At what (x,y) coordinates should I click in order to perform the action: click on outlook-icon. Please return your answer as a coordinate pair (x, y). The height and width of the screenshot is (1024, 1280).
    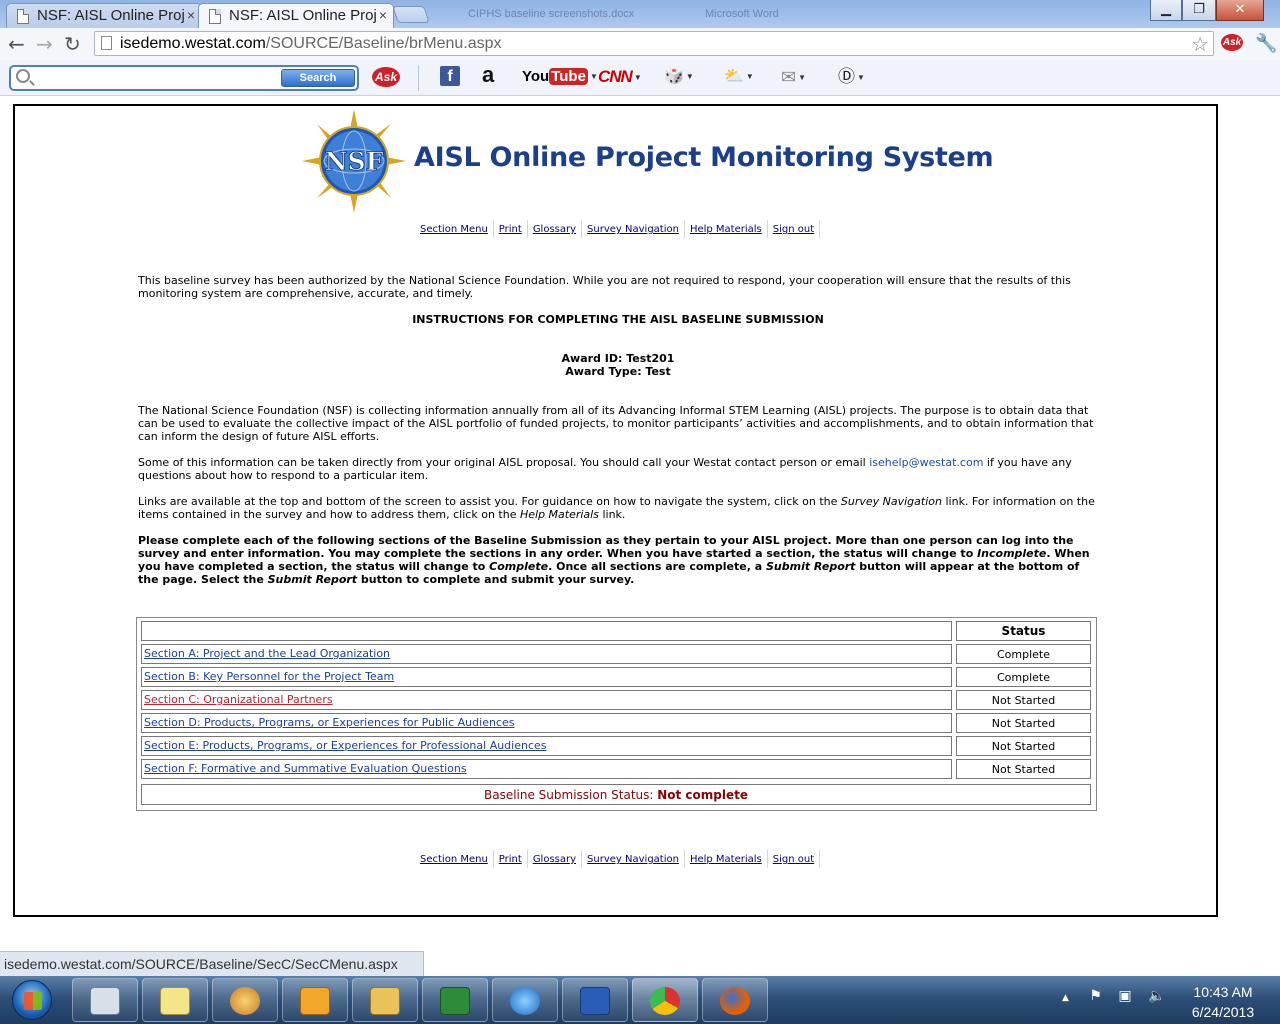
    Looking at the image, I should click on (315, 1000).